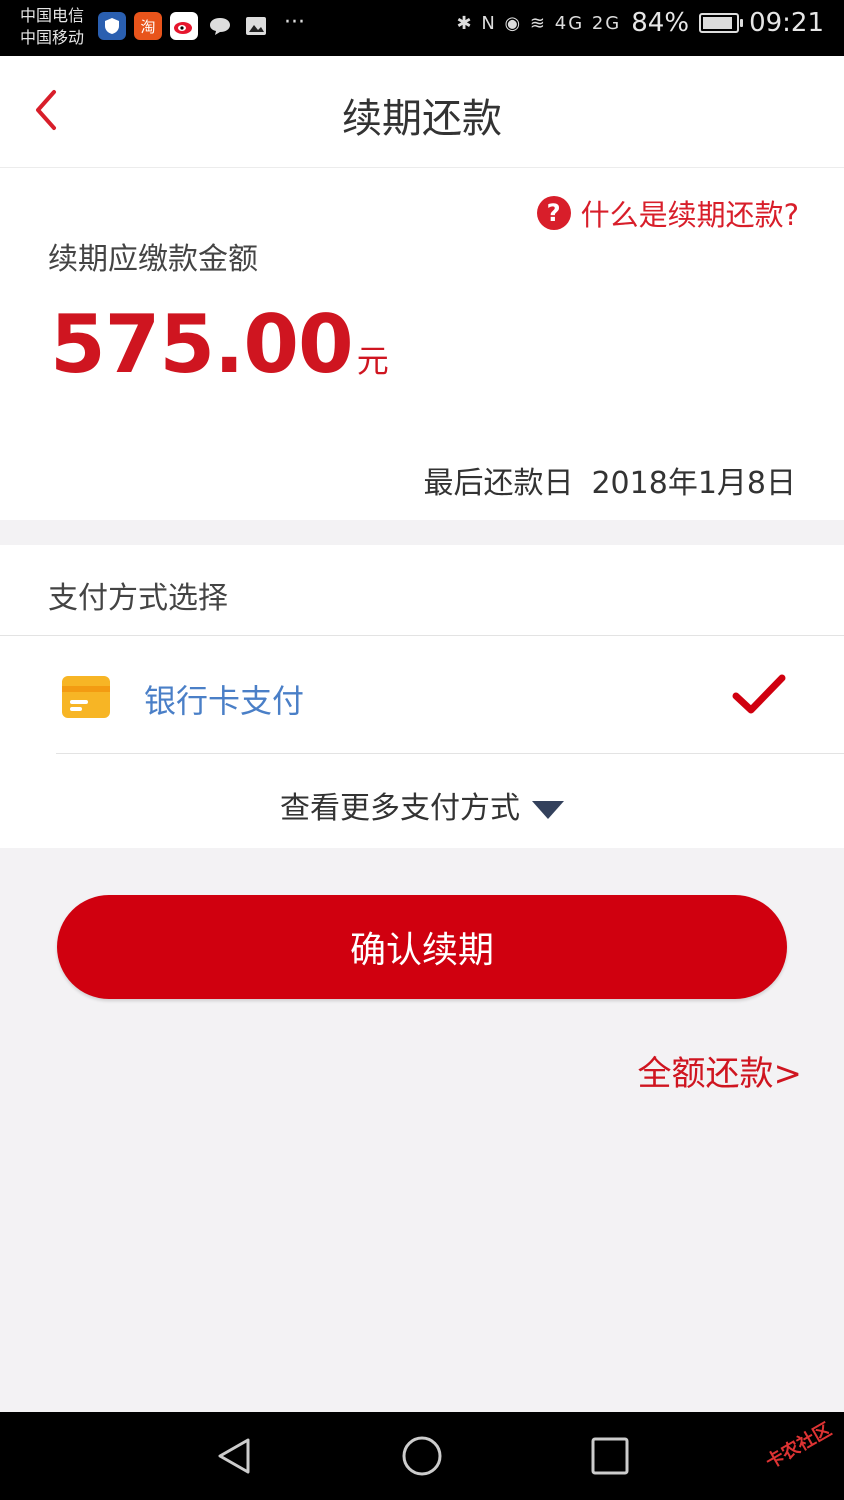 The height and width of the screenshot is (1500, 844). I want to click on triangle-down-icon, so click(548, 809).